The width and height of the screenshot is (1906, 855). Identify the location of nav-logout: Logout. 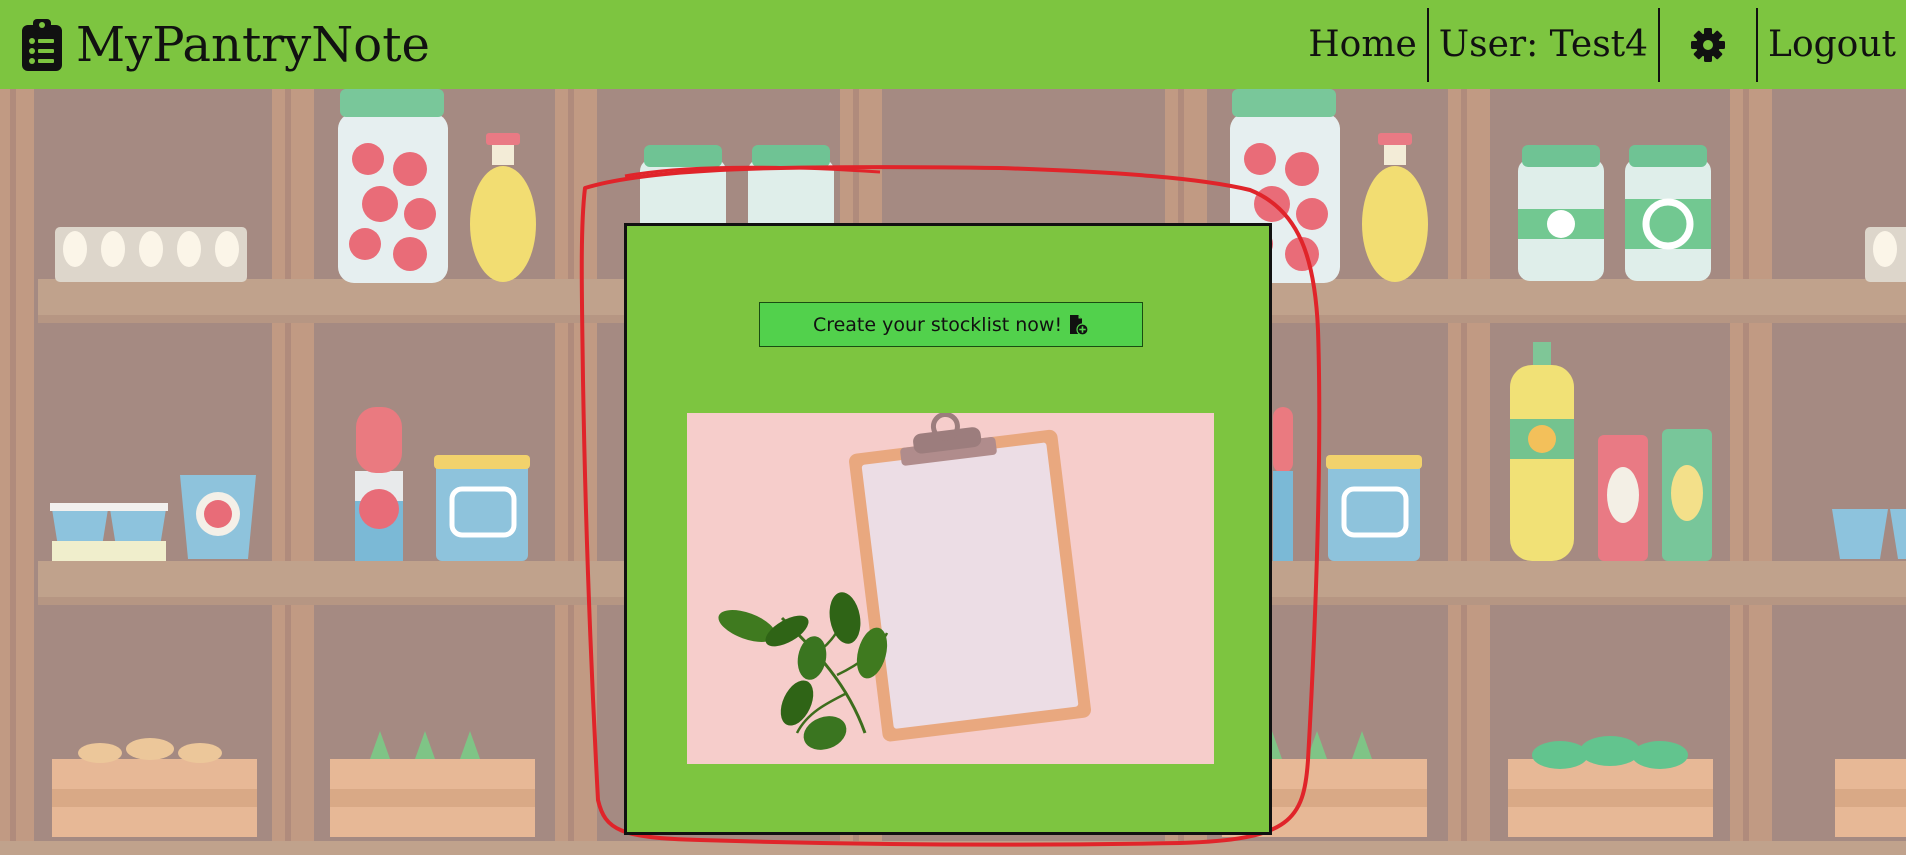
(1832, 45).